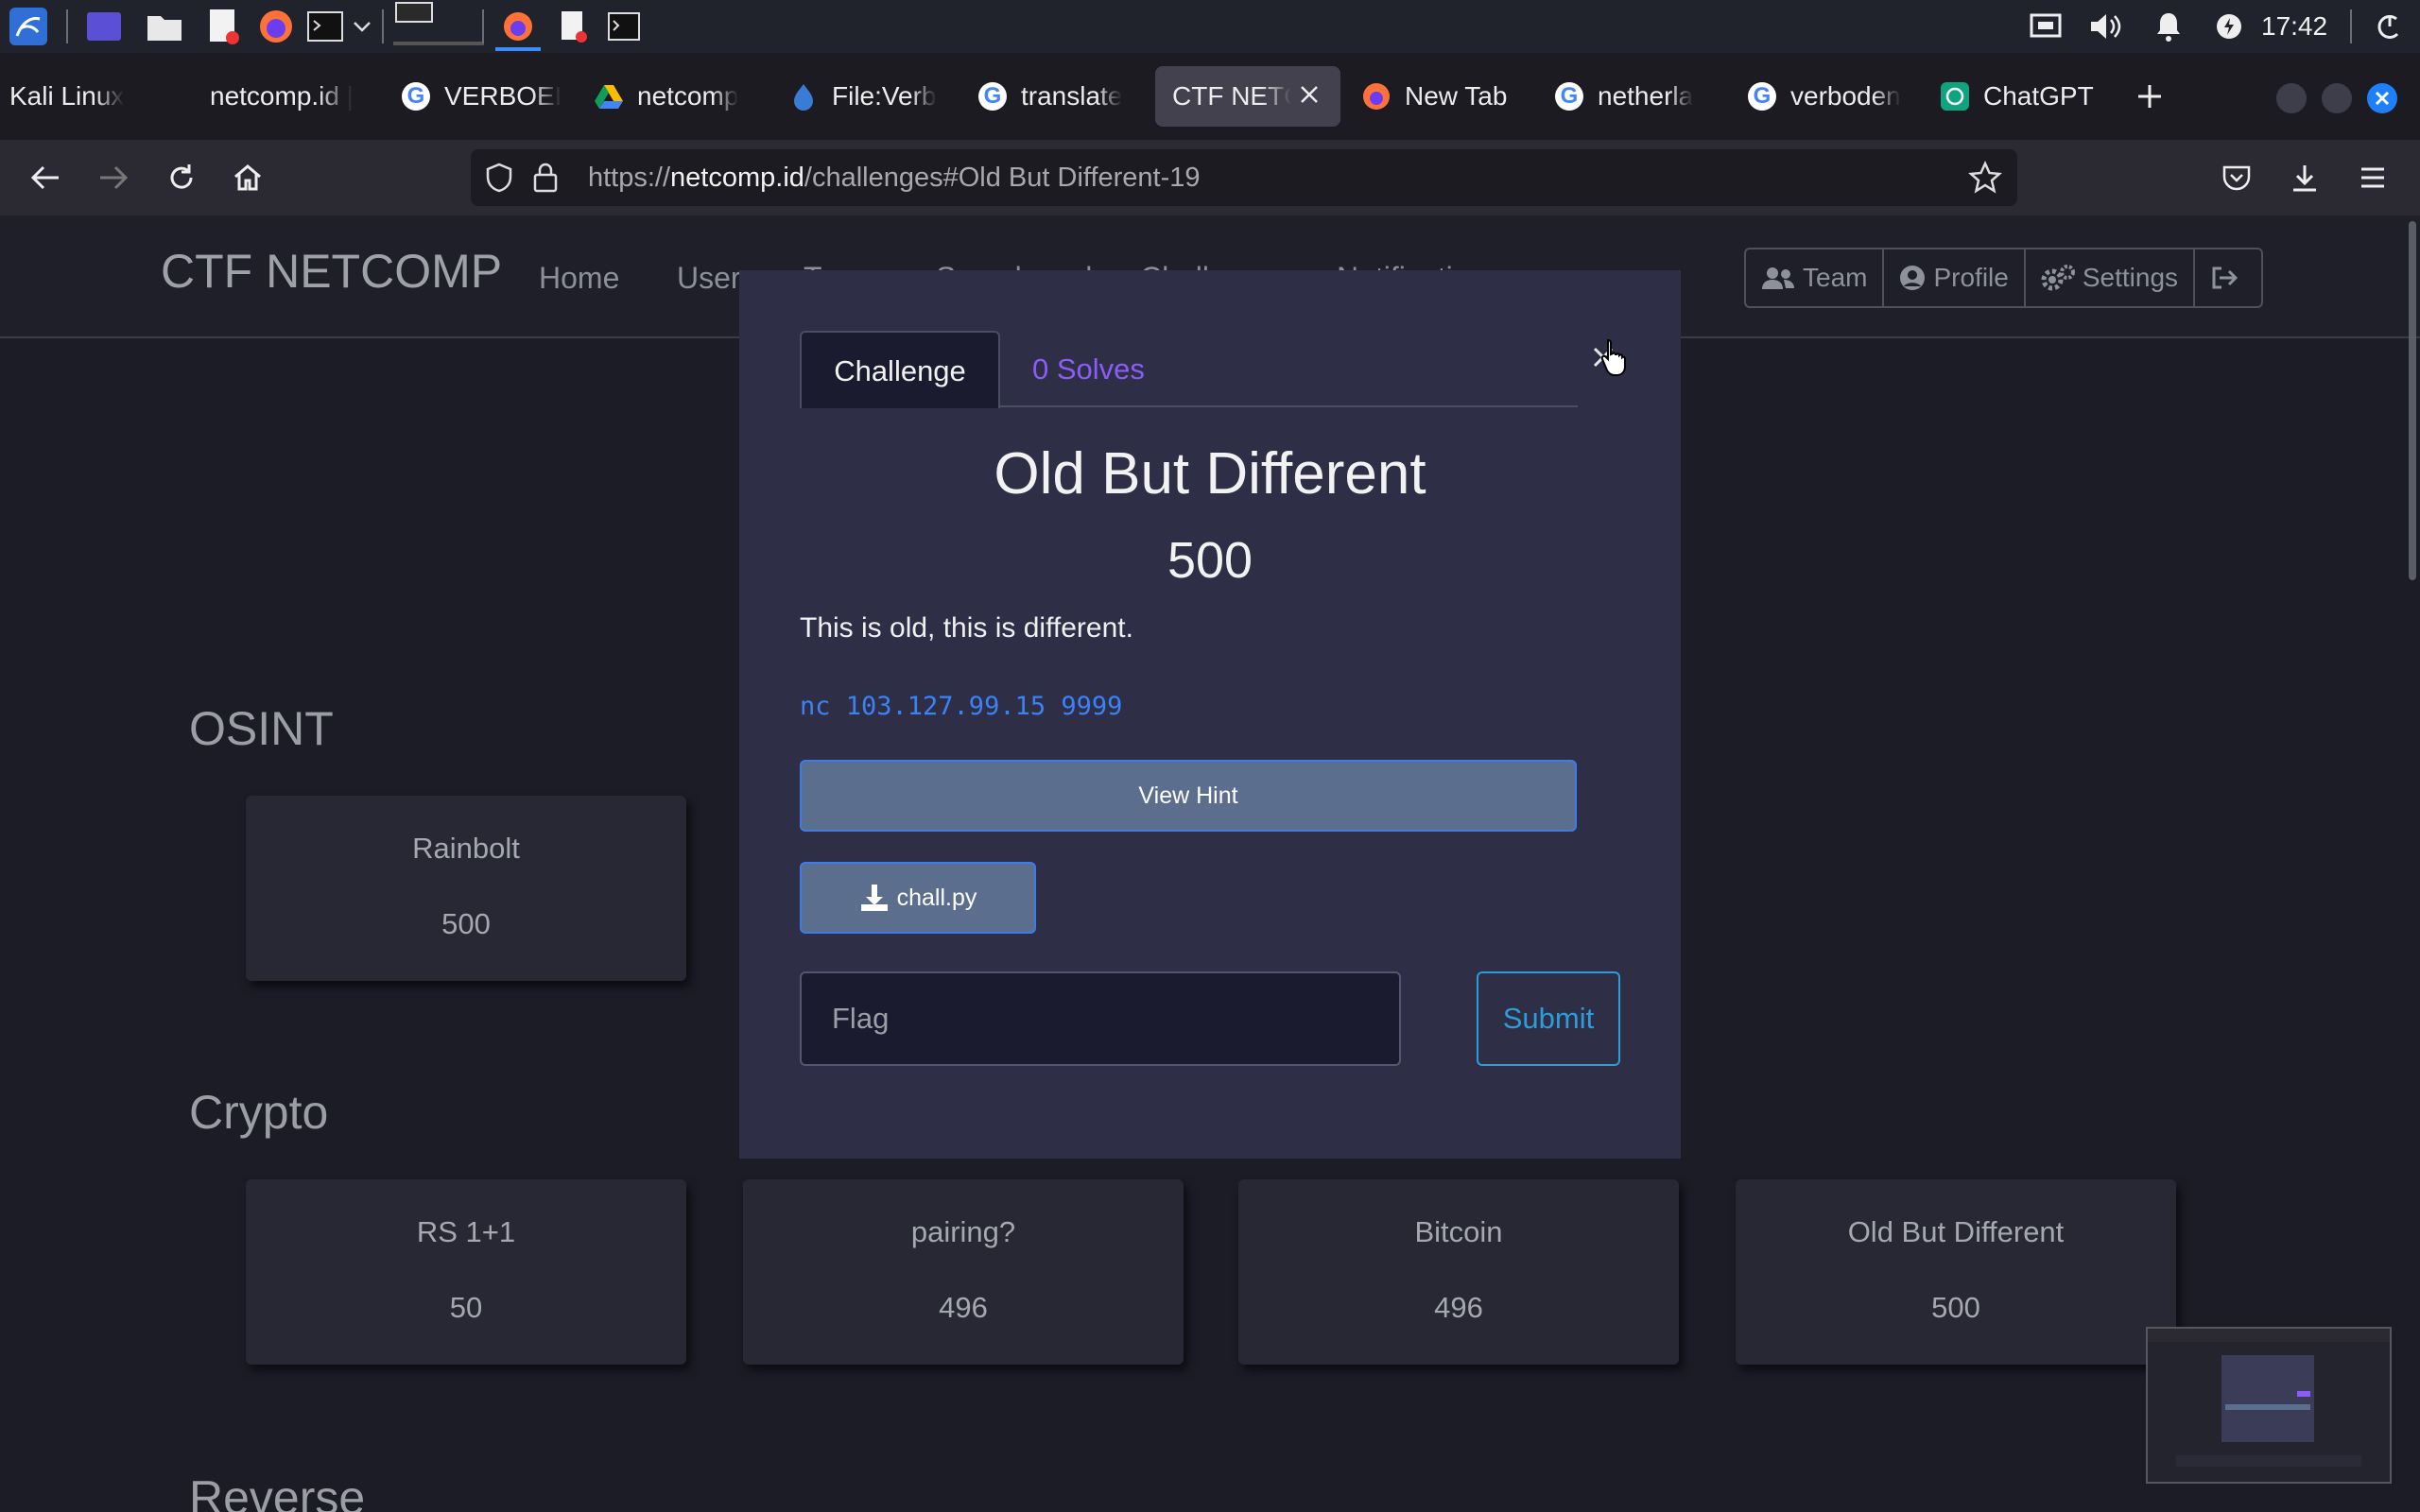 The image size is (2420, 1512). I want to click on tab-label: ChatGPT, so click(2038, 96).